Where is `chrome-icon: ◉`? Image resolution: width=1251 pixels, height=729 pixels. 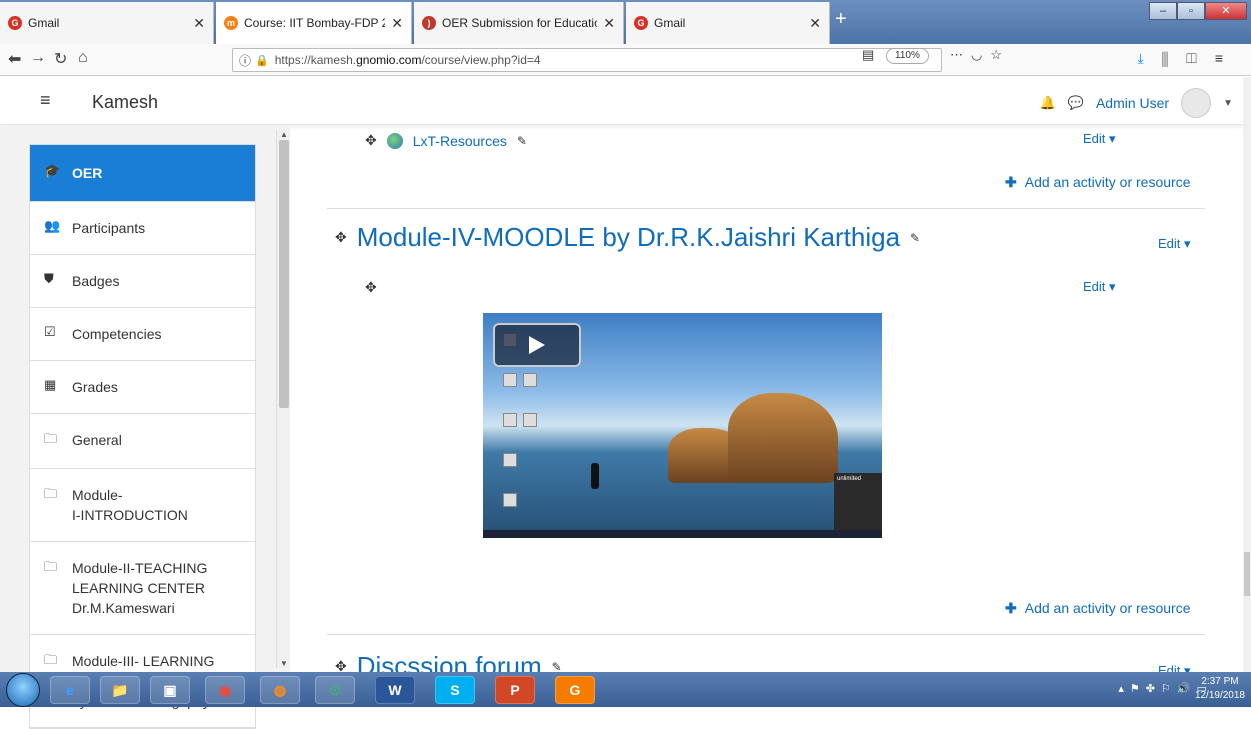 chrome-icon: ◉ is located at coordinates (225, 690).